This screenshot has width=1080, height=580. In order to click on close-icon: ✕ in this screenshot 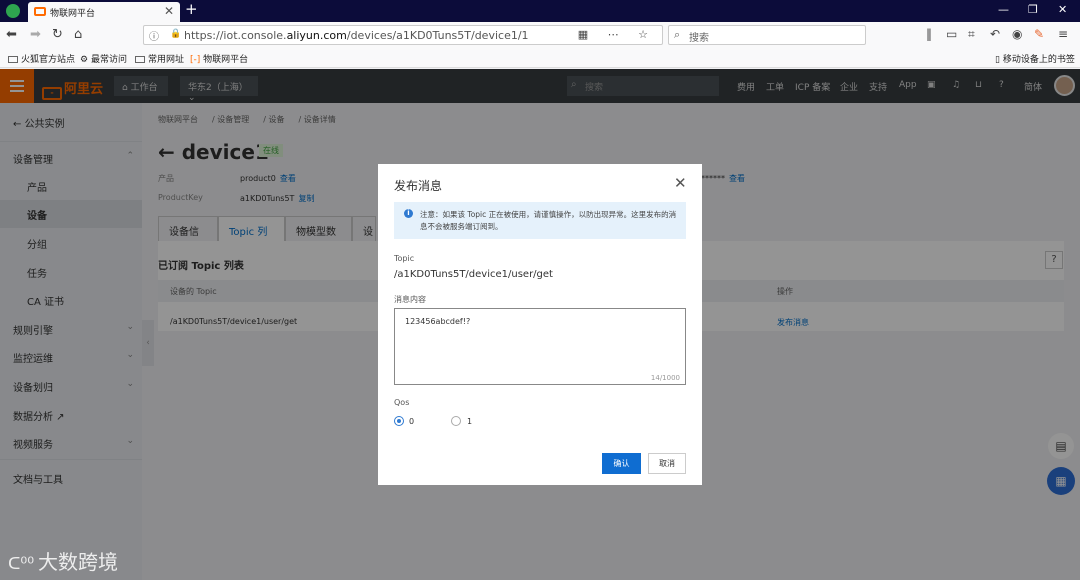, I will do `click(680, 183)`.